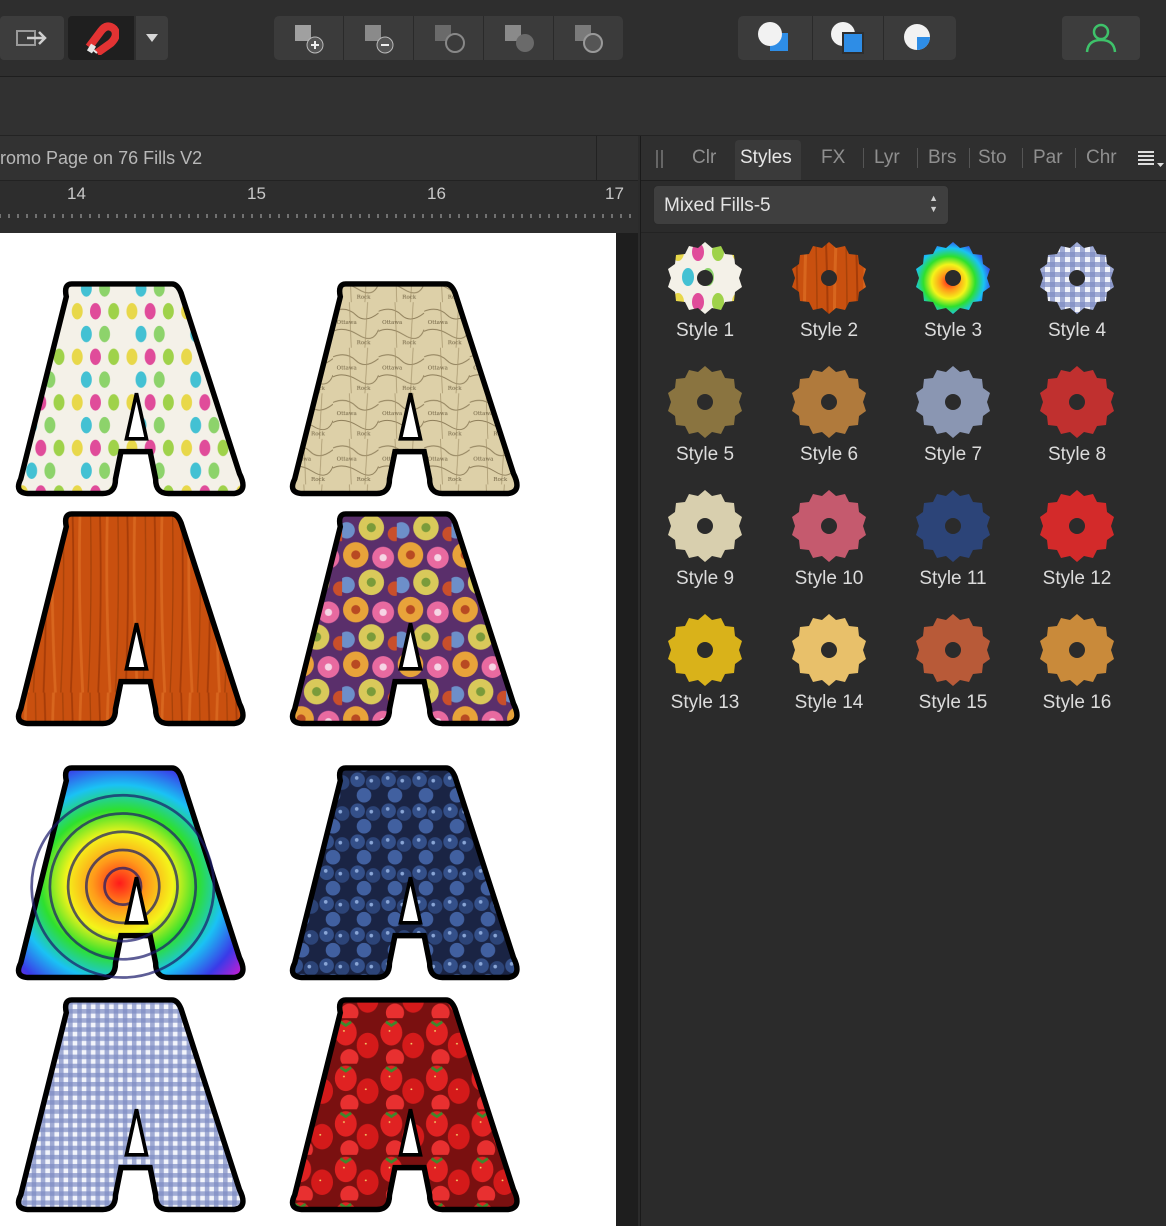 This screenshot has width=1166, height=1226. I want to click on insert-front-button, so click(519, 38).